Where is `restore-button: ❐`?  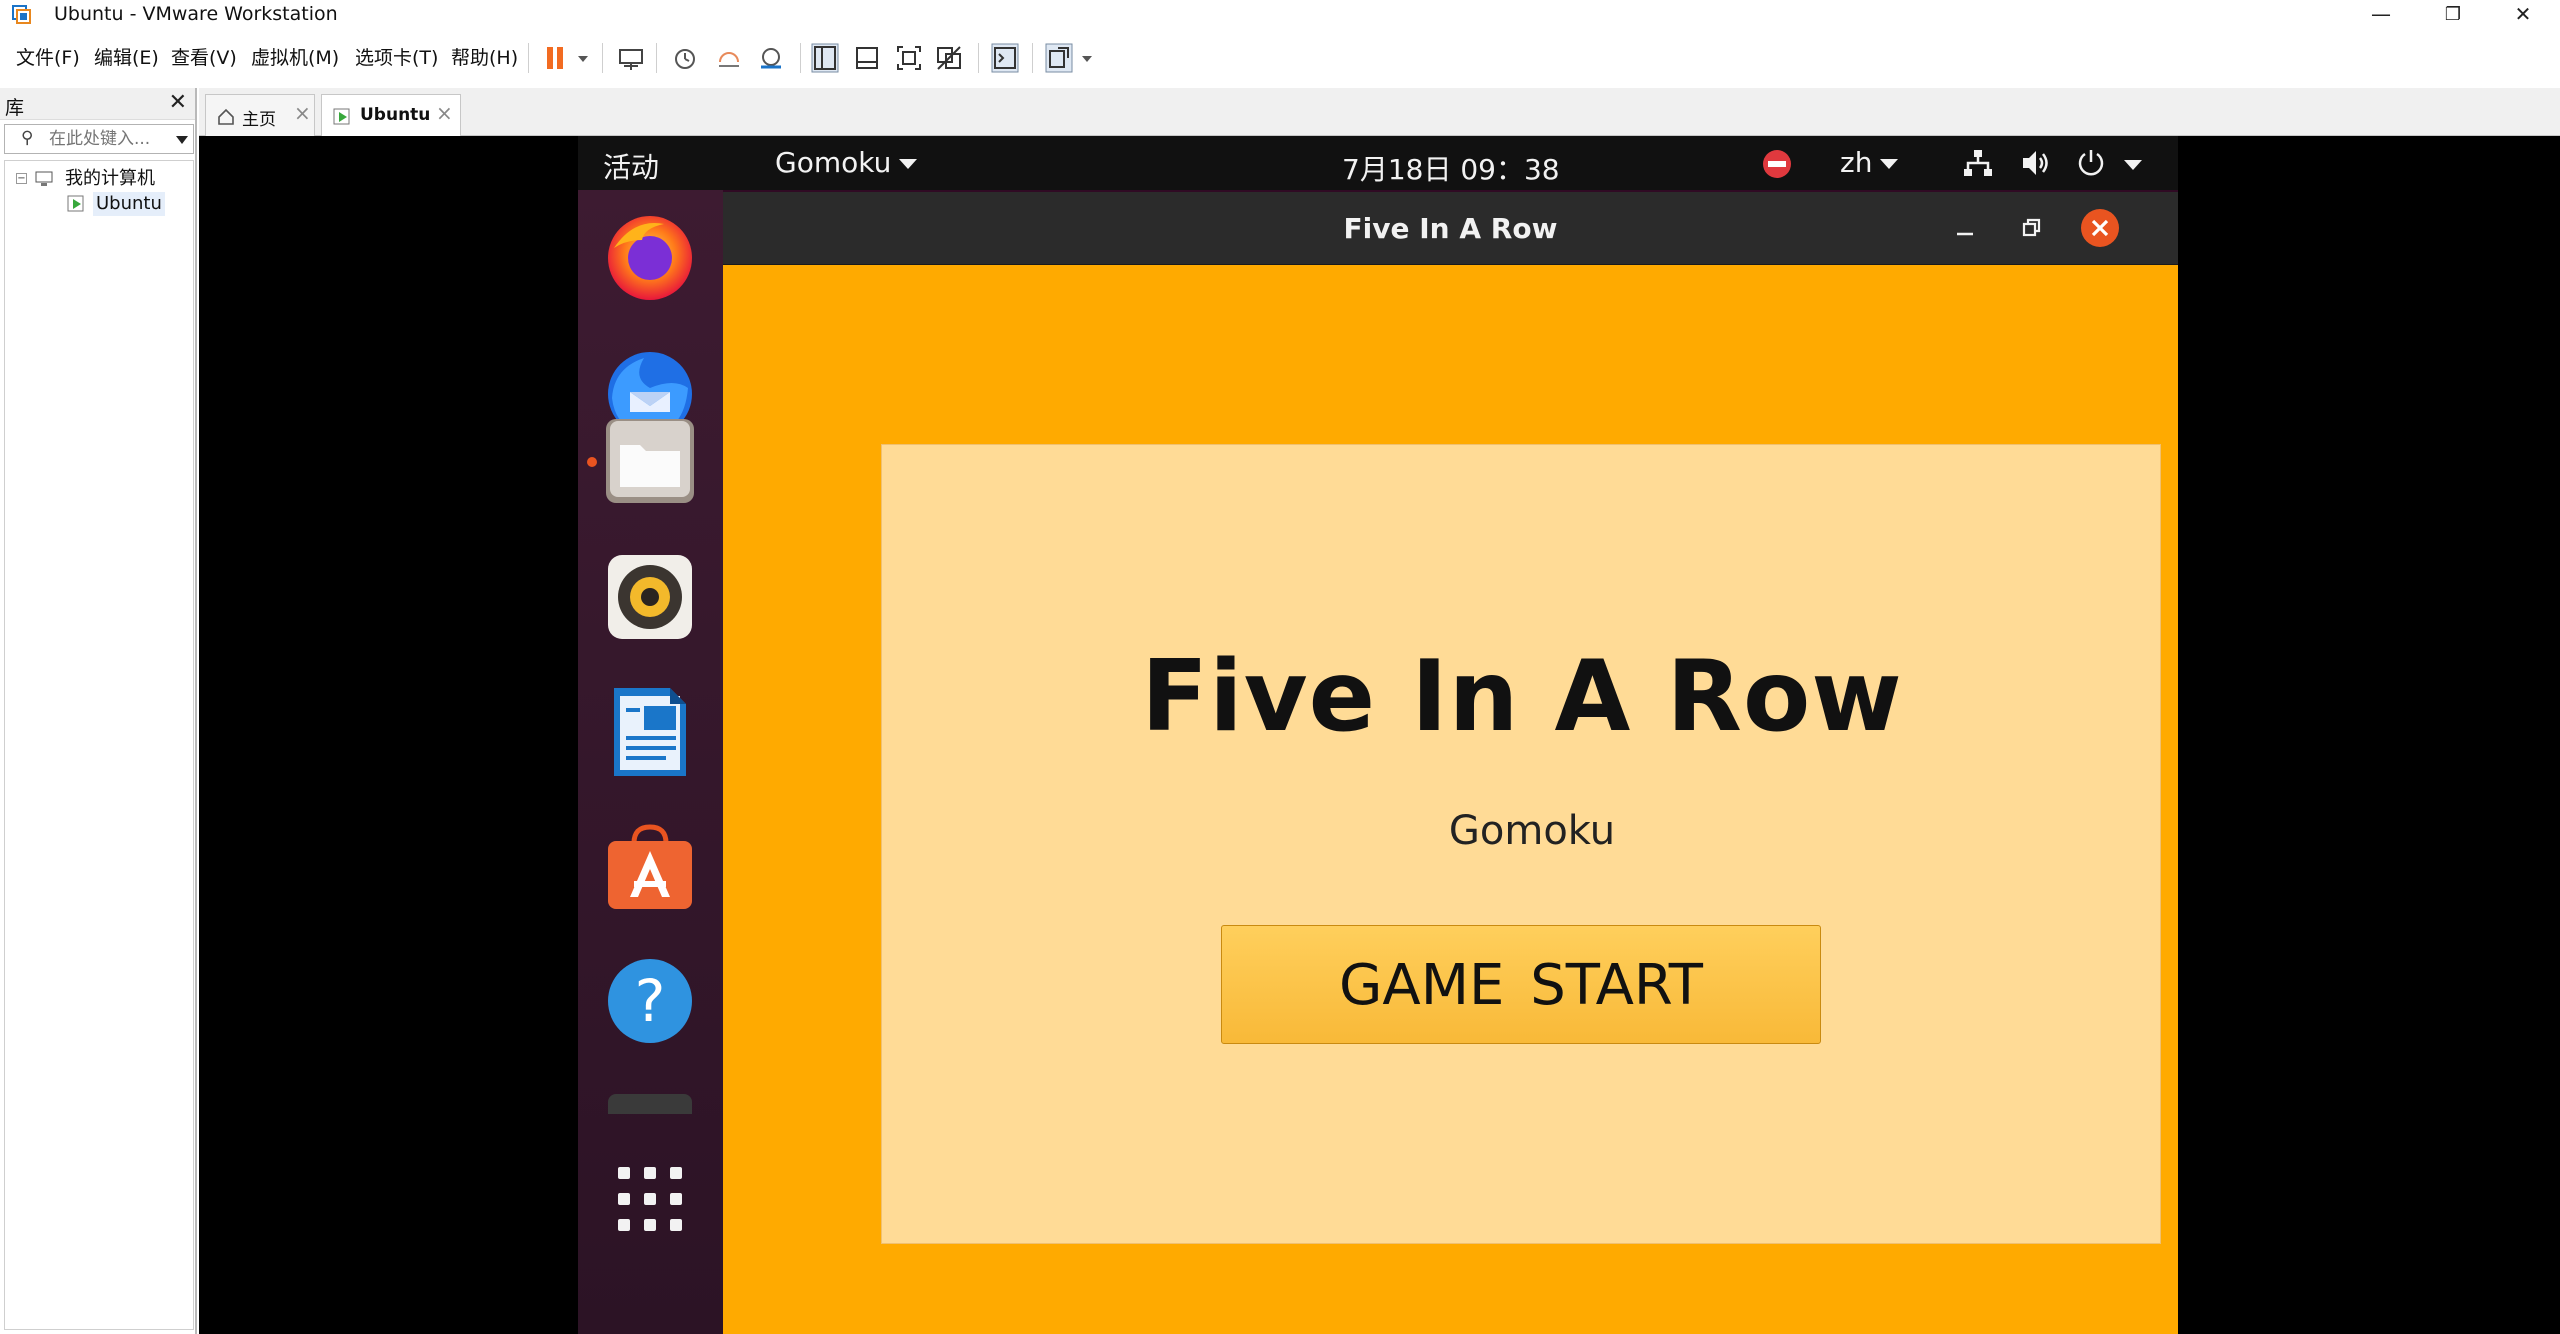 restore-button: ❐ is located at coordinates (2453, 14).